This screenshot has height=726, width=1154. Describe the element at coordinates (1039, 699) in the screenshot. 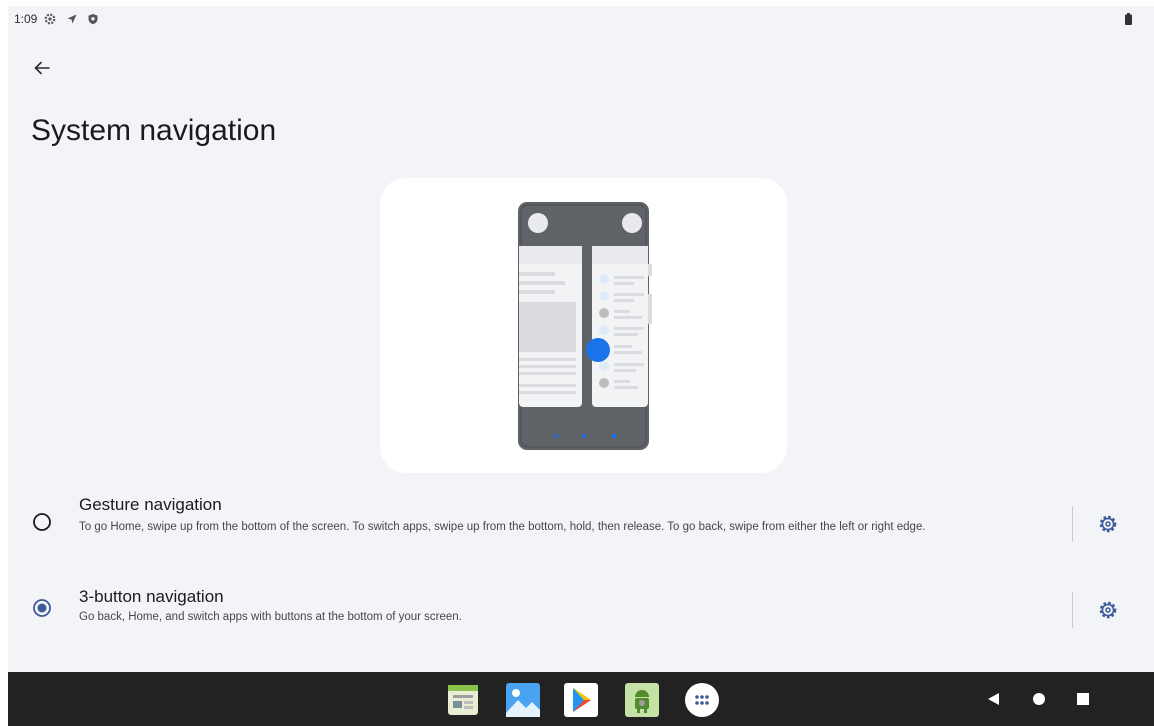

I see `home-circle-icon` at that location.